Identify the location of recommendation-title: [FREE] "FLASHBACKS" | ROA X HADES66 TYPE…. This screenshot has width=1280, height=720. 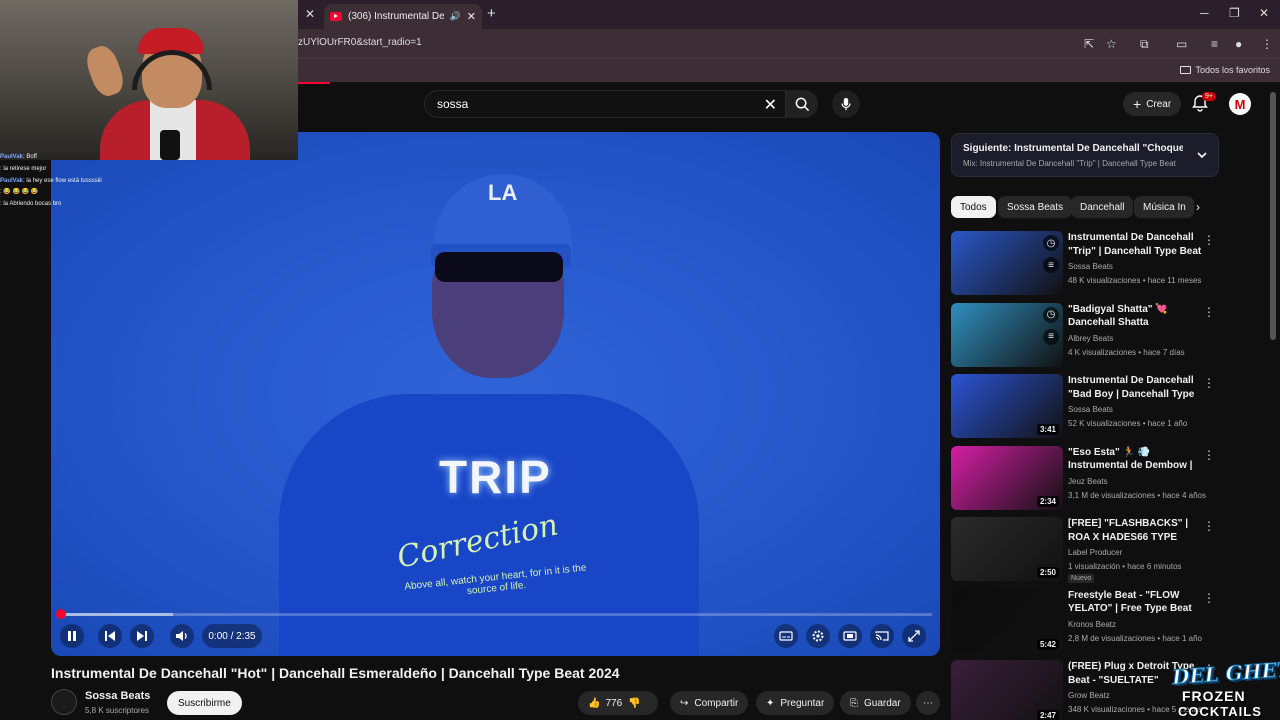
(1137, 530).